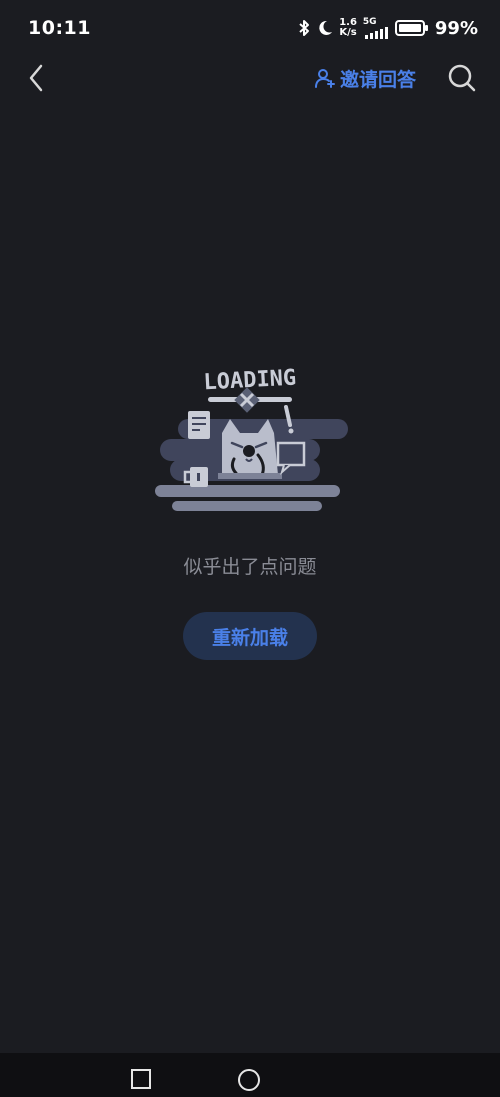 The height and width of the screenshot is (1097, 500). I want to click on search-icon, so click(462, 78).